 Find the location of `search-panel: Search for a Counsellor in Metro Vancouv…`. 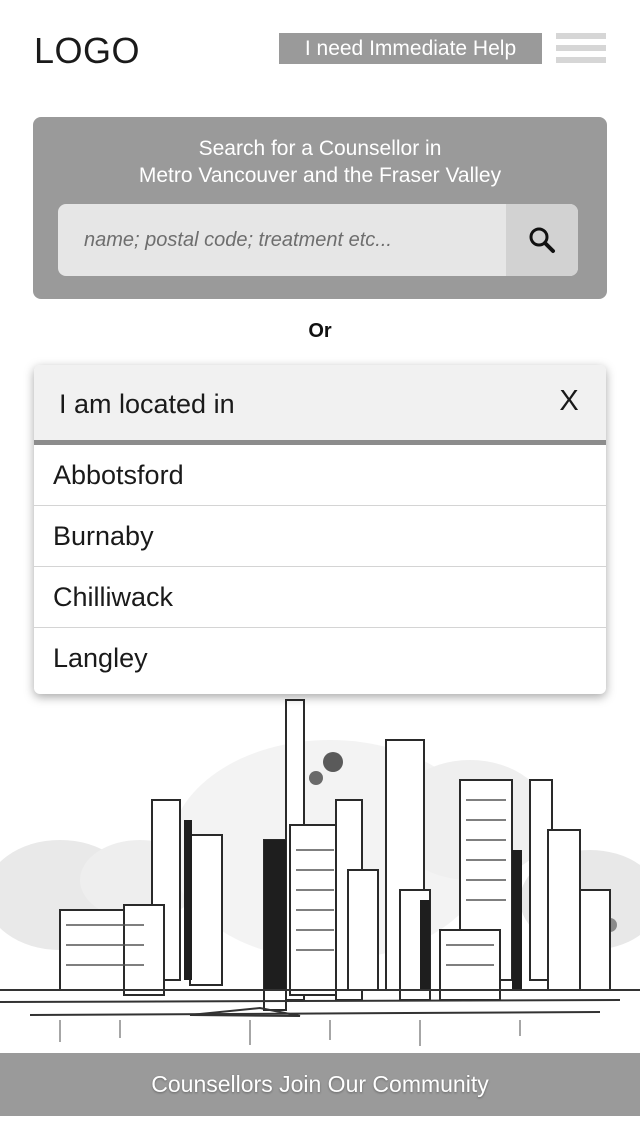

search-panel: Search for a Counsellor in Metro Vancouv… is located at coordinates (320, 208).